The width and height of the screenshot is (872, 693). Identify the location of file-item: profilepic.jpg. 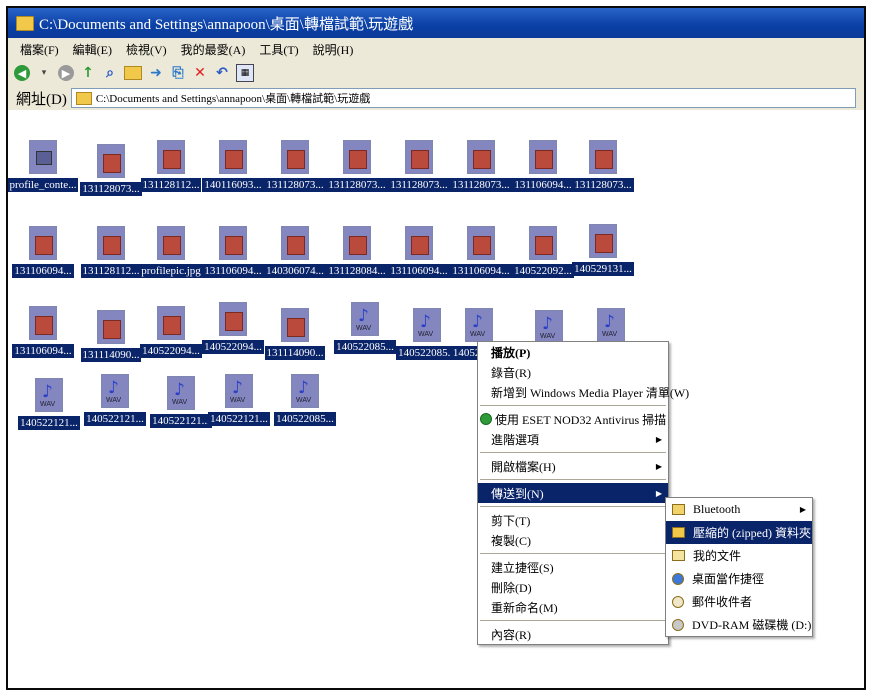
(171, 252).